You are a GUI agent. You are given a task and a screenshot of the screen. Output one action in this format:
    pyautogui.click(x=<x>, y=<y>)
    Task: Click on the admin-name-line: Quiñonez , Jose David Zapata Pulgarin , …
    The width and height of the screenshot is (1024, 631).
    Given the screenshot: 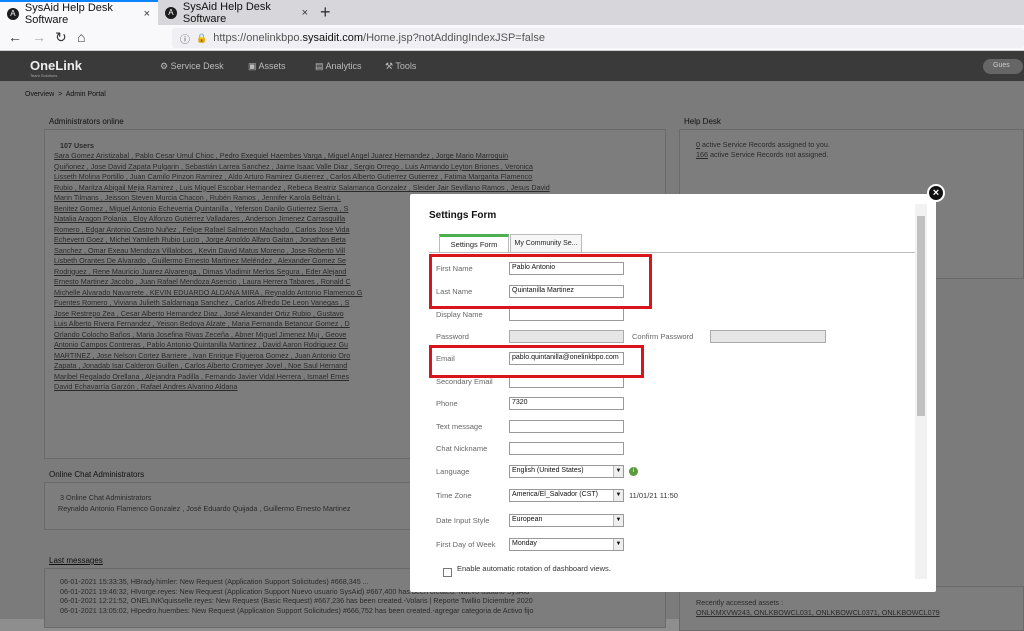 What is the action you would take?
    pyautogui.click(x=359, y=167)
    